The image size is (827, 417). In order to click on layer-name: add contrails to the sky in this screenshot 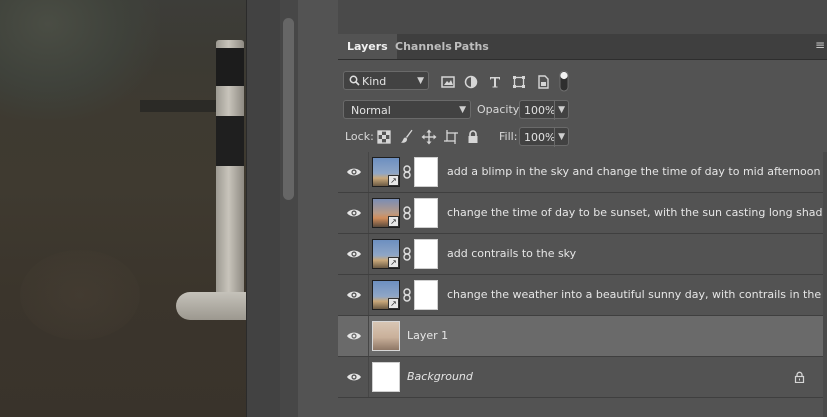, I will do `click(511, 254)`.